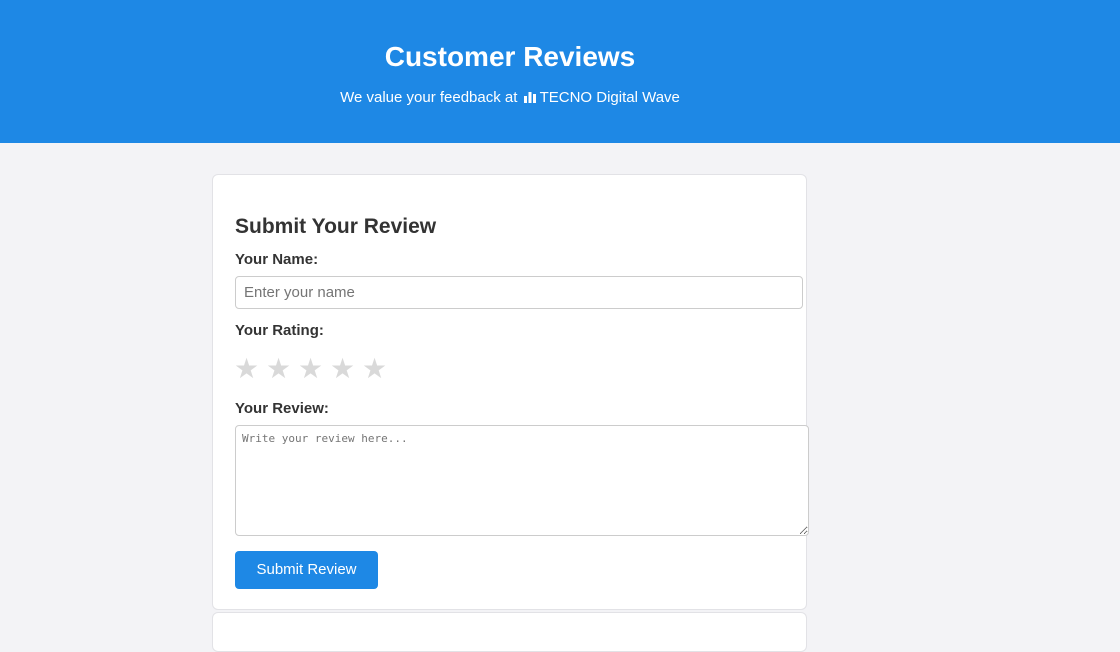 This screenshot has width=1120, height=652. I want to click on subtitle-prefix: We value your feedback at, so click(431, 97).